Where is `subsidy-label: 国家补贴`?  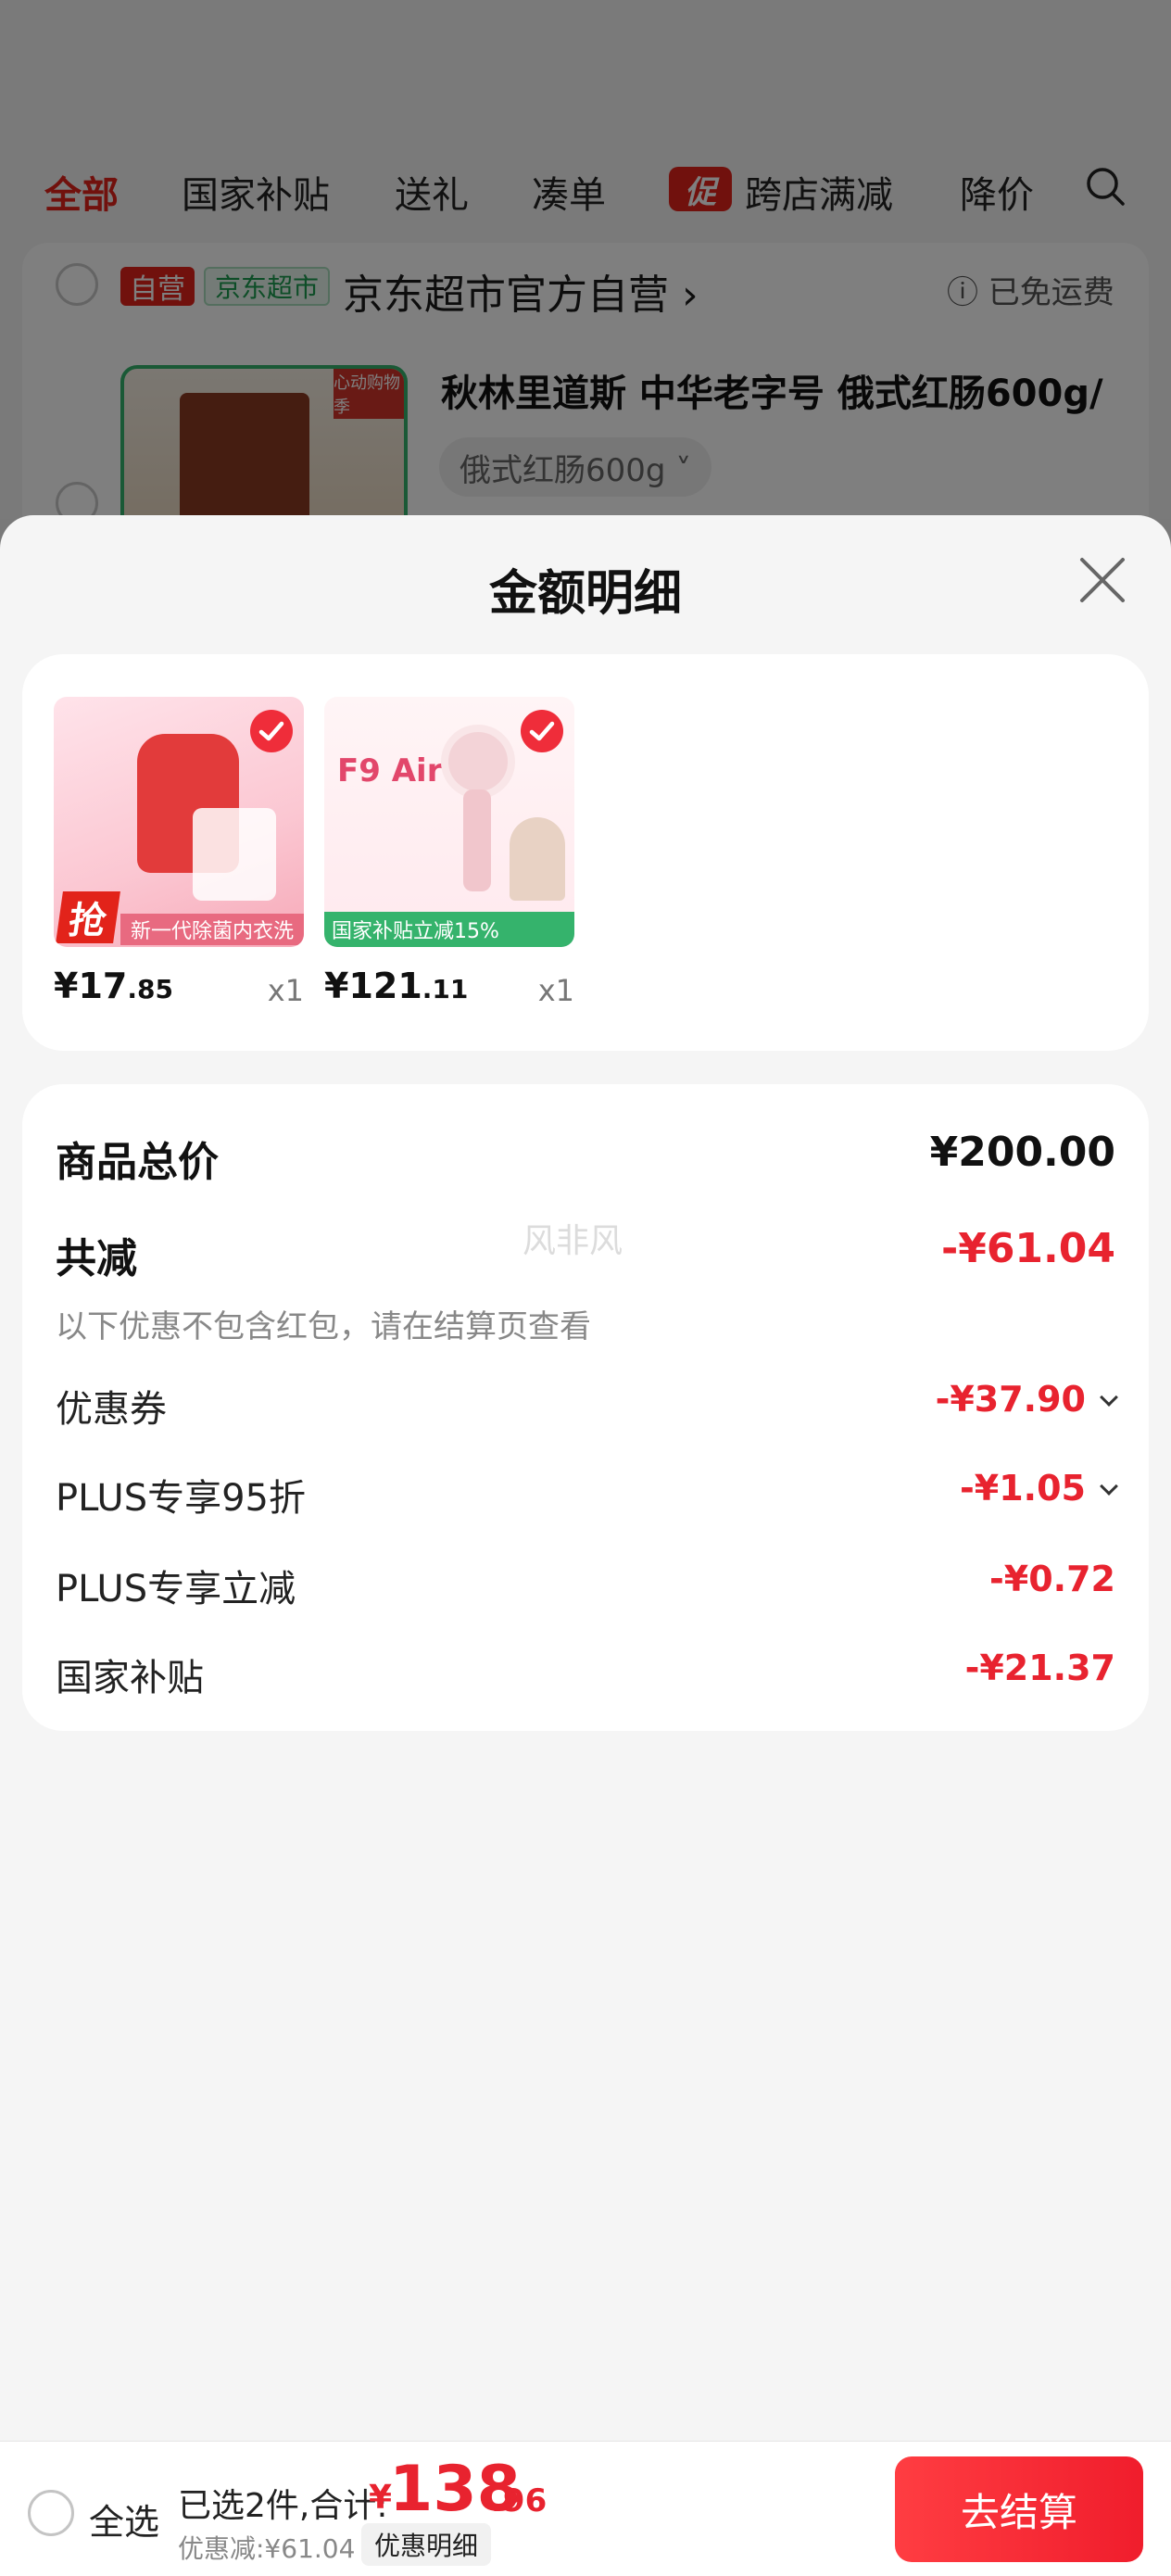
subsidy-label: 国家补贴 is located at coordinates (130, 1678).